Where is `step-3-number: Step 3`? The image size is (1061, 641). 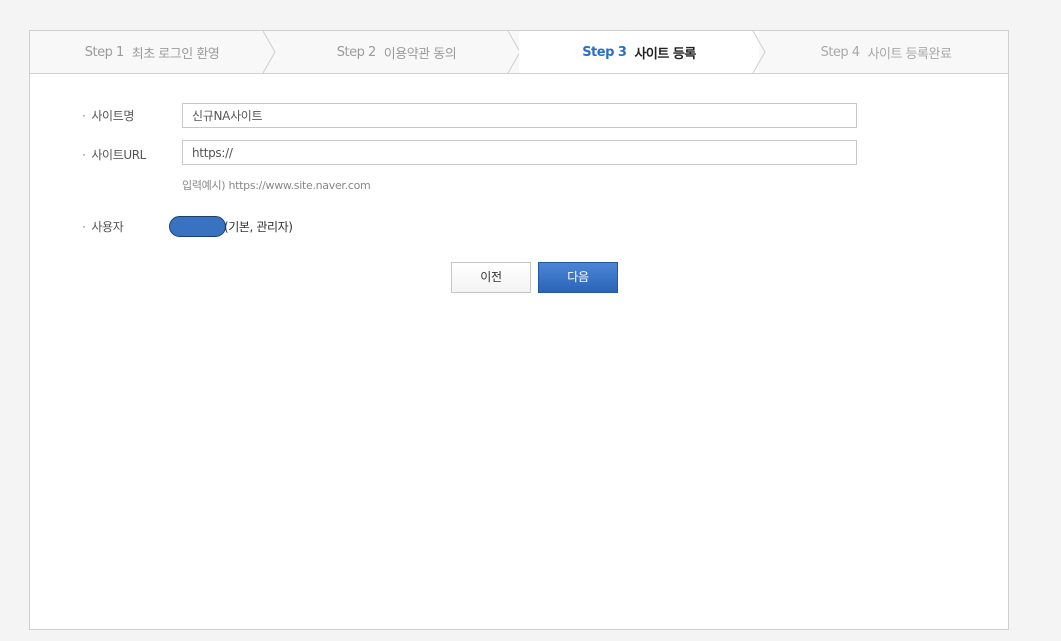 step-3-number: Step 3 is located at coordinates (604, 52).